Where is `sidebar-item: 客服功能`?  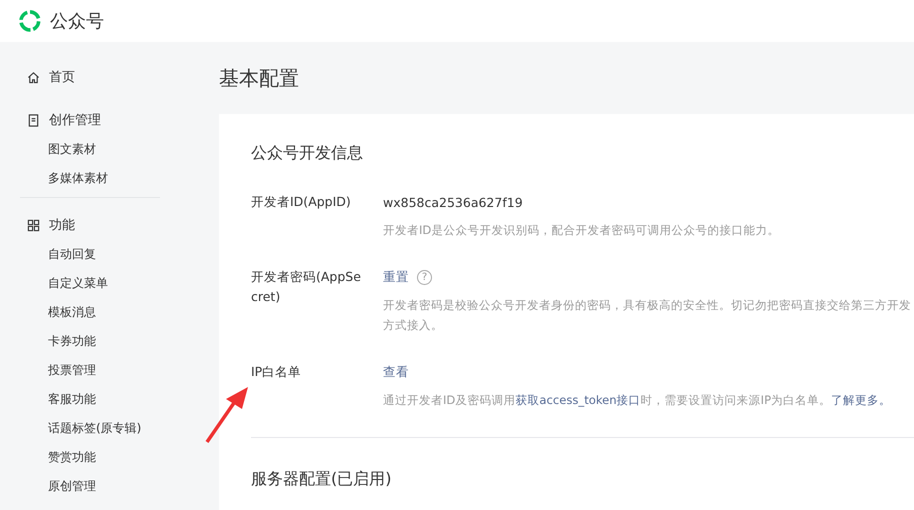
sidebar-item: 客服功能 is located at coordinates (95, 403).